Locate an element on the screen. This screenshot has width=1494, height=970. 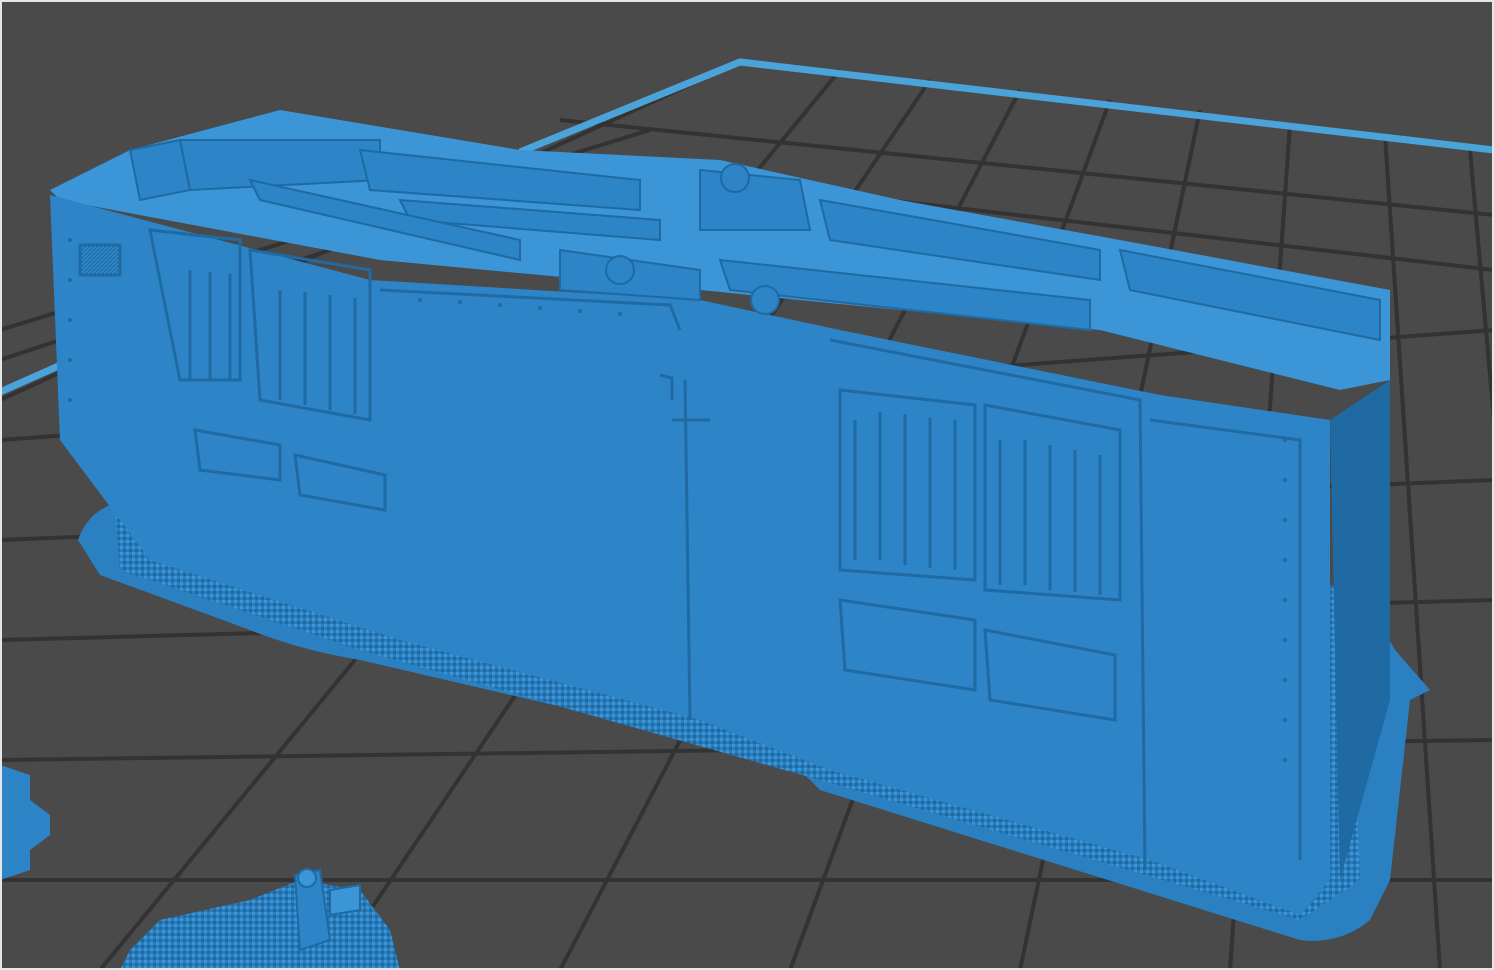
left-edge-model-fragment is located at coordinates (25, 822).